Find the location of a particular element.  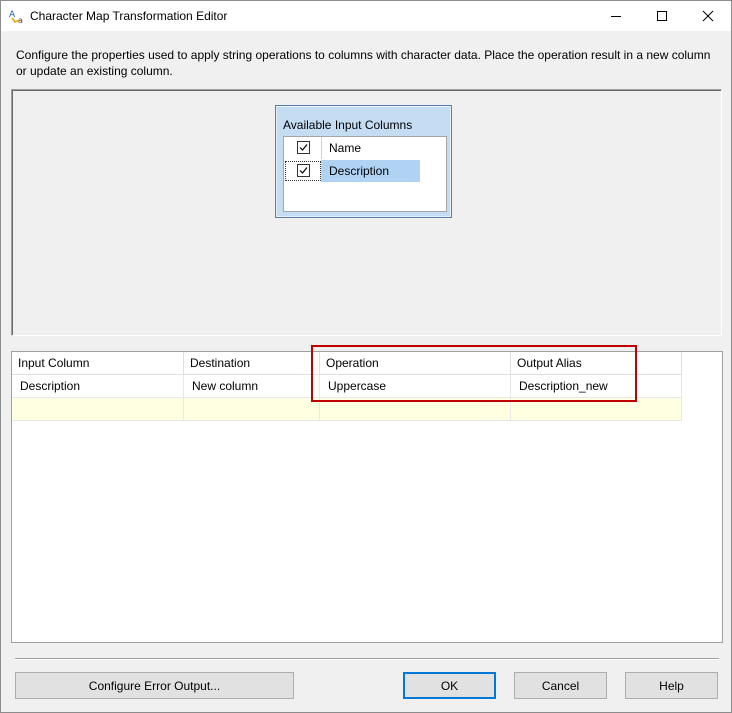

character-map-icon: A a is located at coordinates (16, 17).